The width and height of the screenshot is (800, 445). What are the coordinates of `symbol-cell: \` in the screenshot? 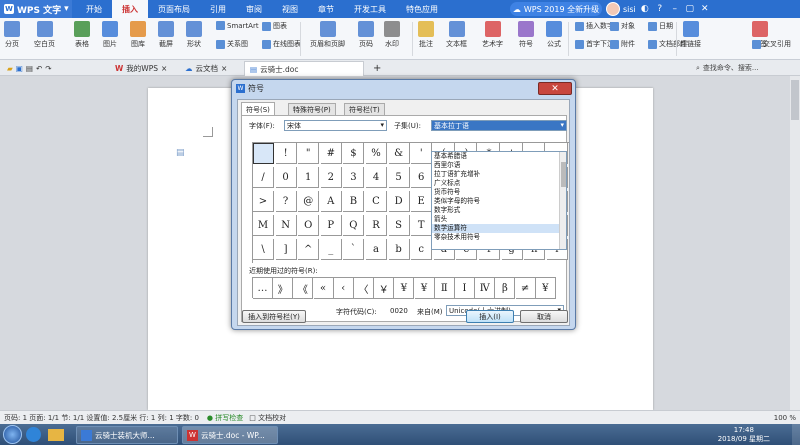 It's located at (263, 249).